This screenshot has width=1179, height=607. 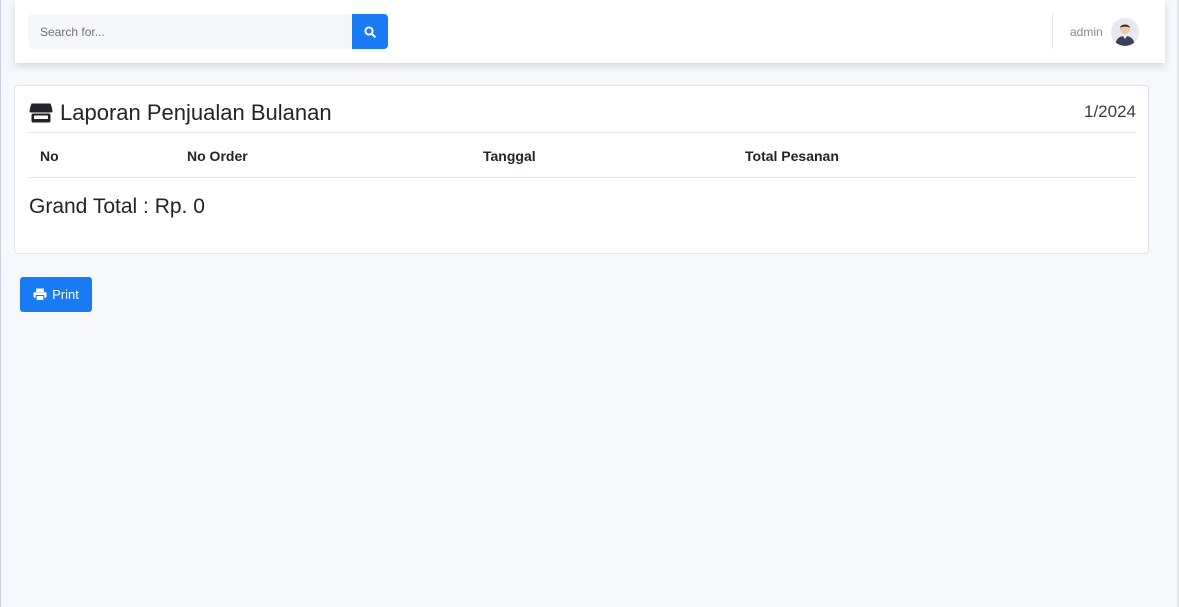 What do you see at coordinates (190, 31) in the screenshot?
I see `search-input` at bounding box center [190, 31].